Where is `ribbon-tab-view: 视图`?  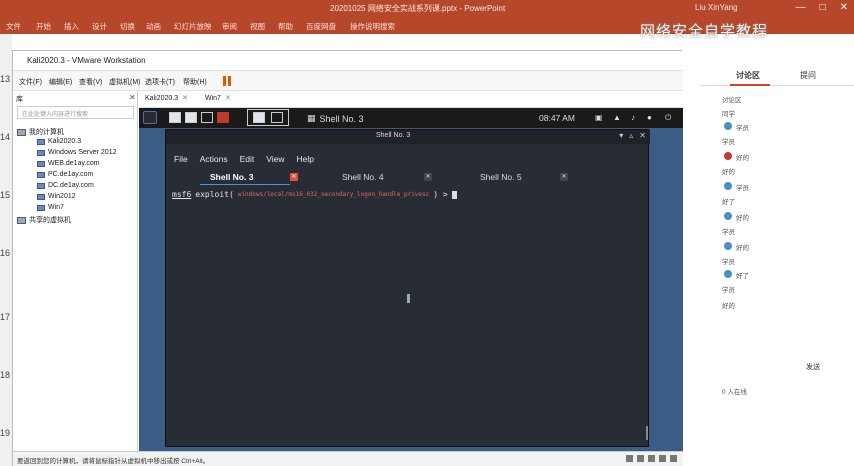 ribbon-tab-view: 视图 is located at coordinates (257, 26).